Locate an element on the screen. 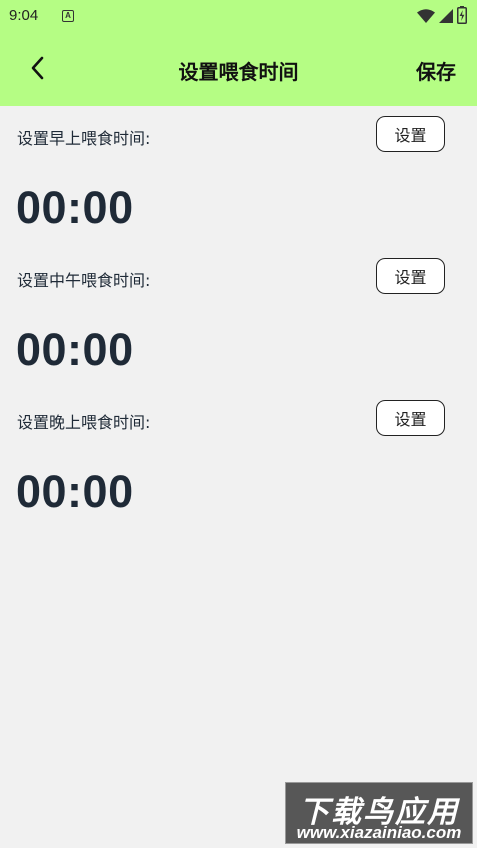 The height and width of the screenshot is (848, 477). watermark: 下载鸟应用 www.xiazainiao.com is located at coordinates (379, 813).